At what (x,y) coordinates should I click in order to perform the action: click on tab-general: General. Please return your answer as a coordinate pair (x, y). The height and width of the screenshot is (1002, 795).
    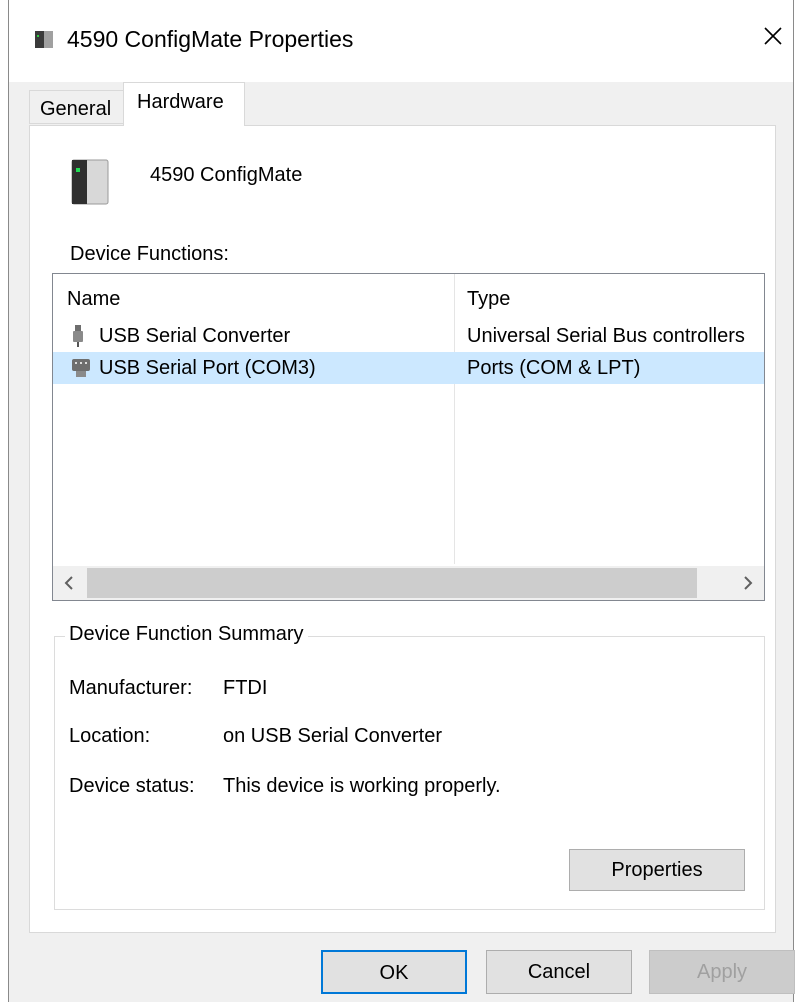
    Looking at the image, I should click on (77, 107).